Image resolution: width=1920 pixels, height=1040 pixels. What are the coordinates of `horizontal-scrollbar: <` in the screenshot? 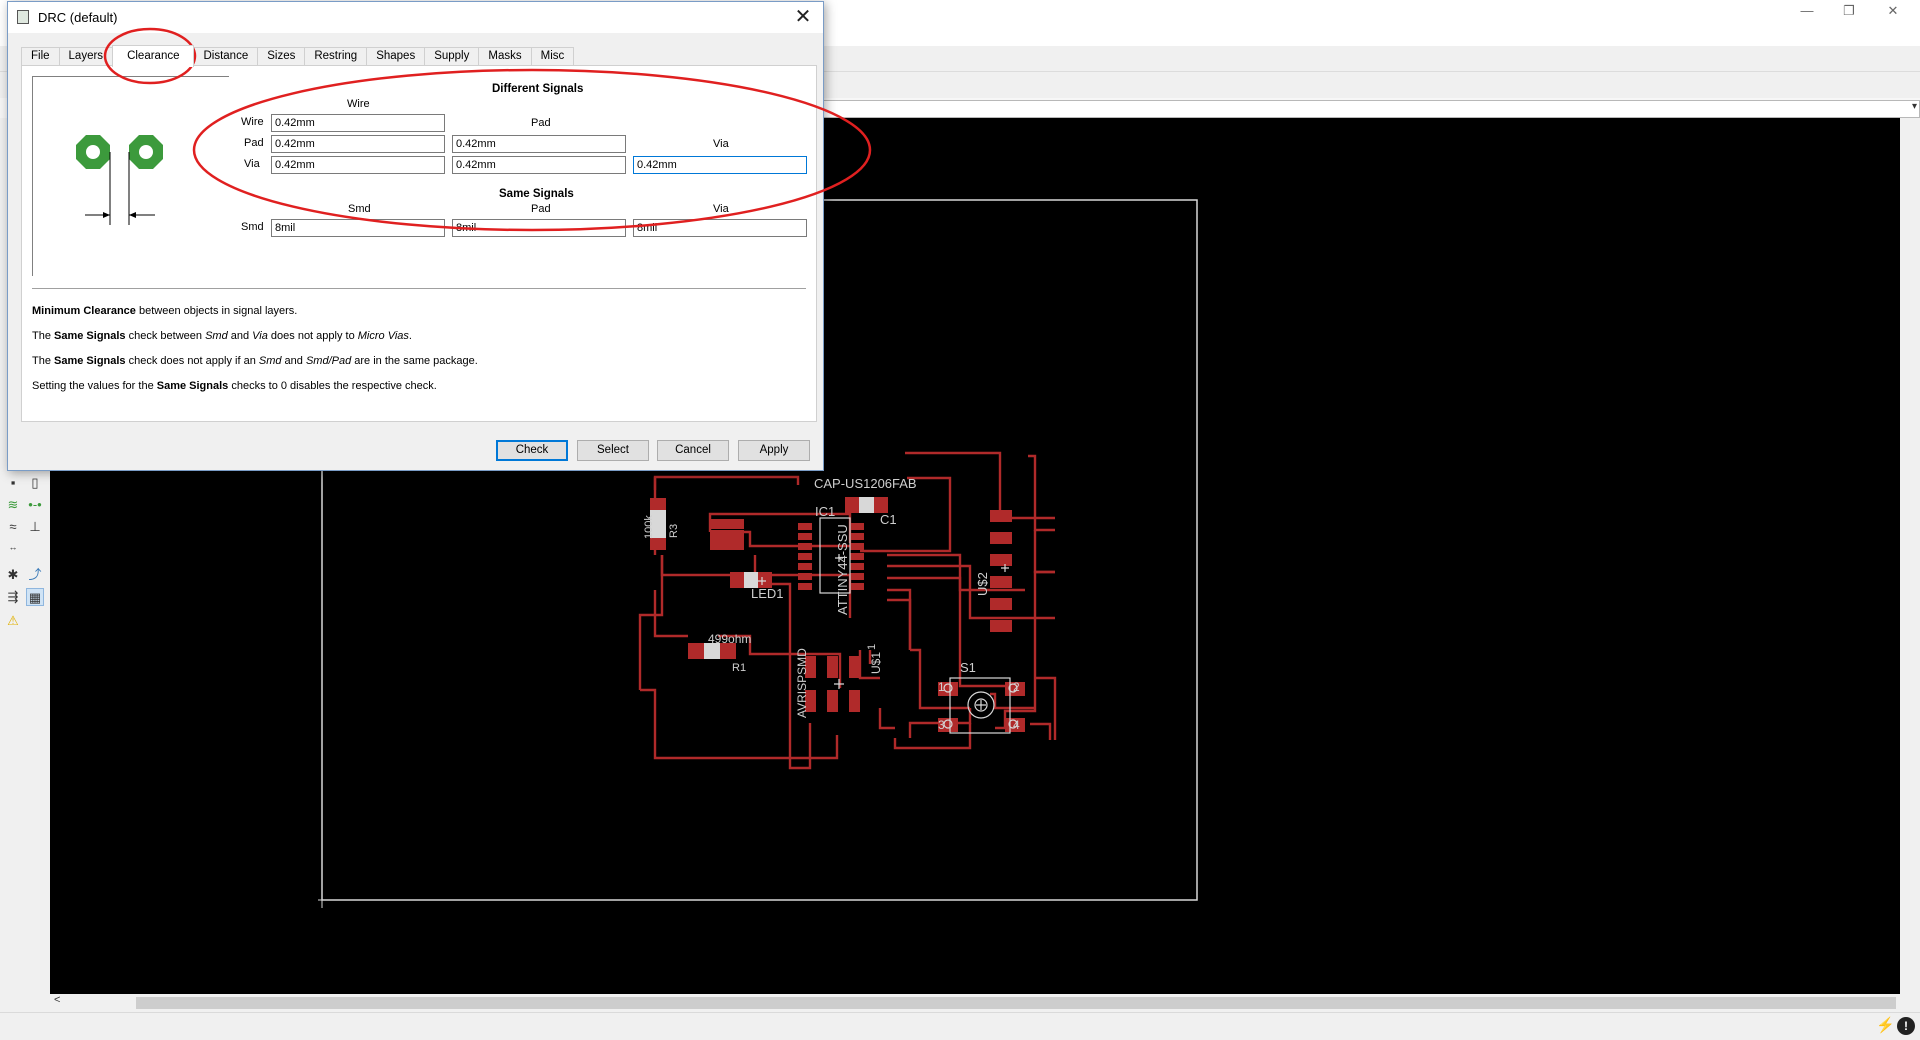 It's located at (975, 1003).